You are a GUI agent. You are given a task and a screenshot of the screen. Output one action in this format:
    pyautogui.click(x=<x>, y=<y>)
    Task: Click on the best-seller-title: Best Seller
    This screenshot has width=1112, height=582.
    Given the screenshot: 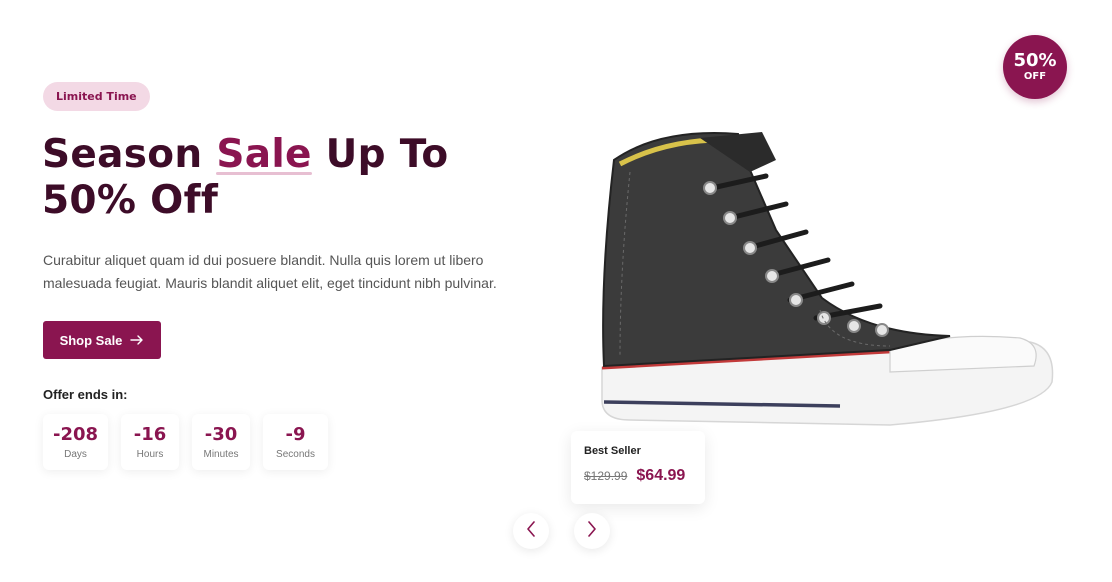 What is the action you would take?
    pyautogui.click(x=612, y=451)
    